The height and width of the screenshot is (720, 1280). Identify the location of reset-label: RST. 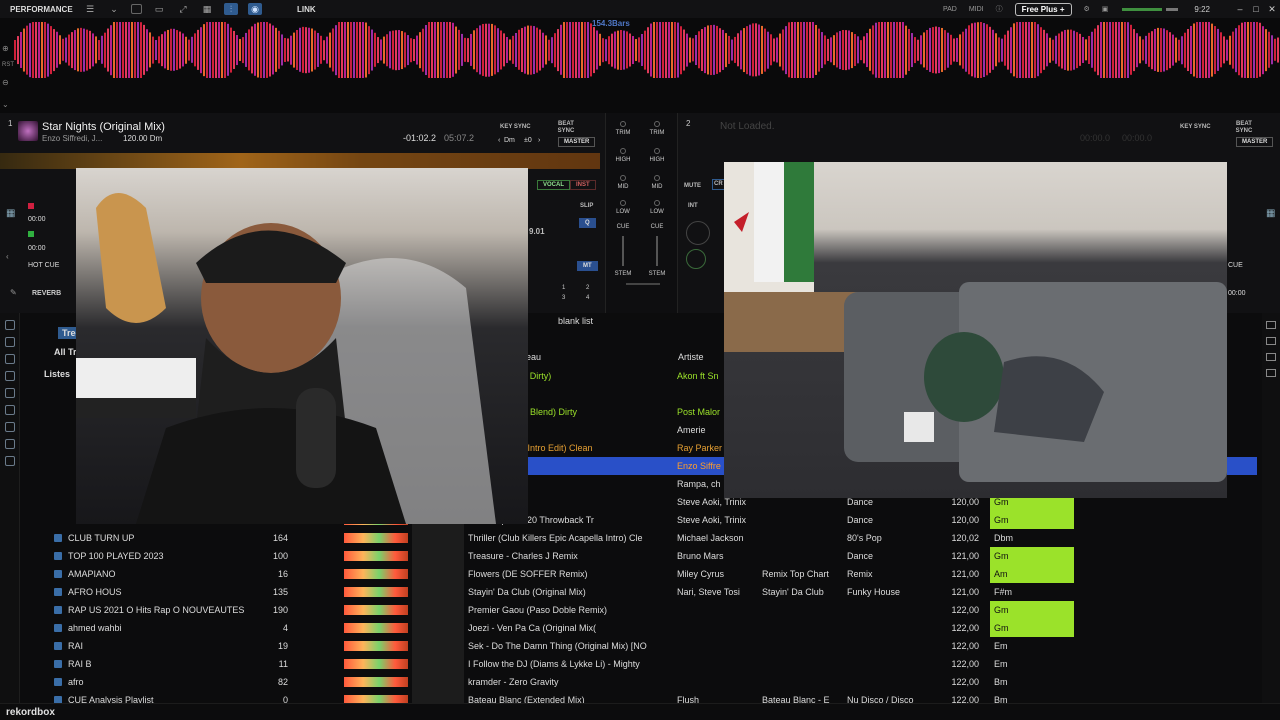
(8, 65).